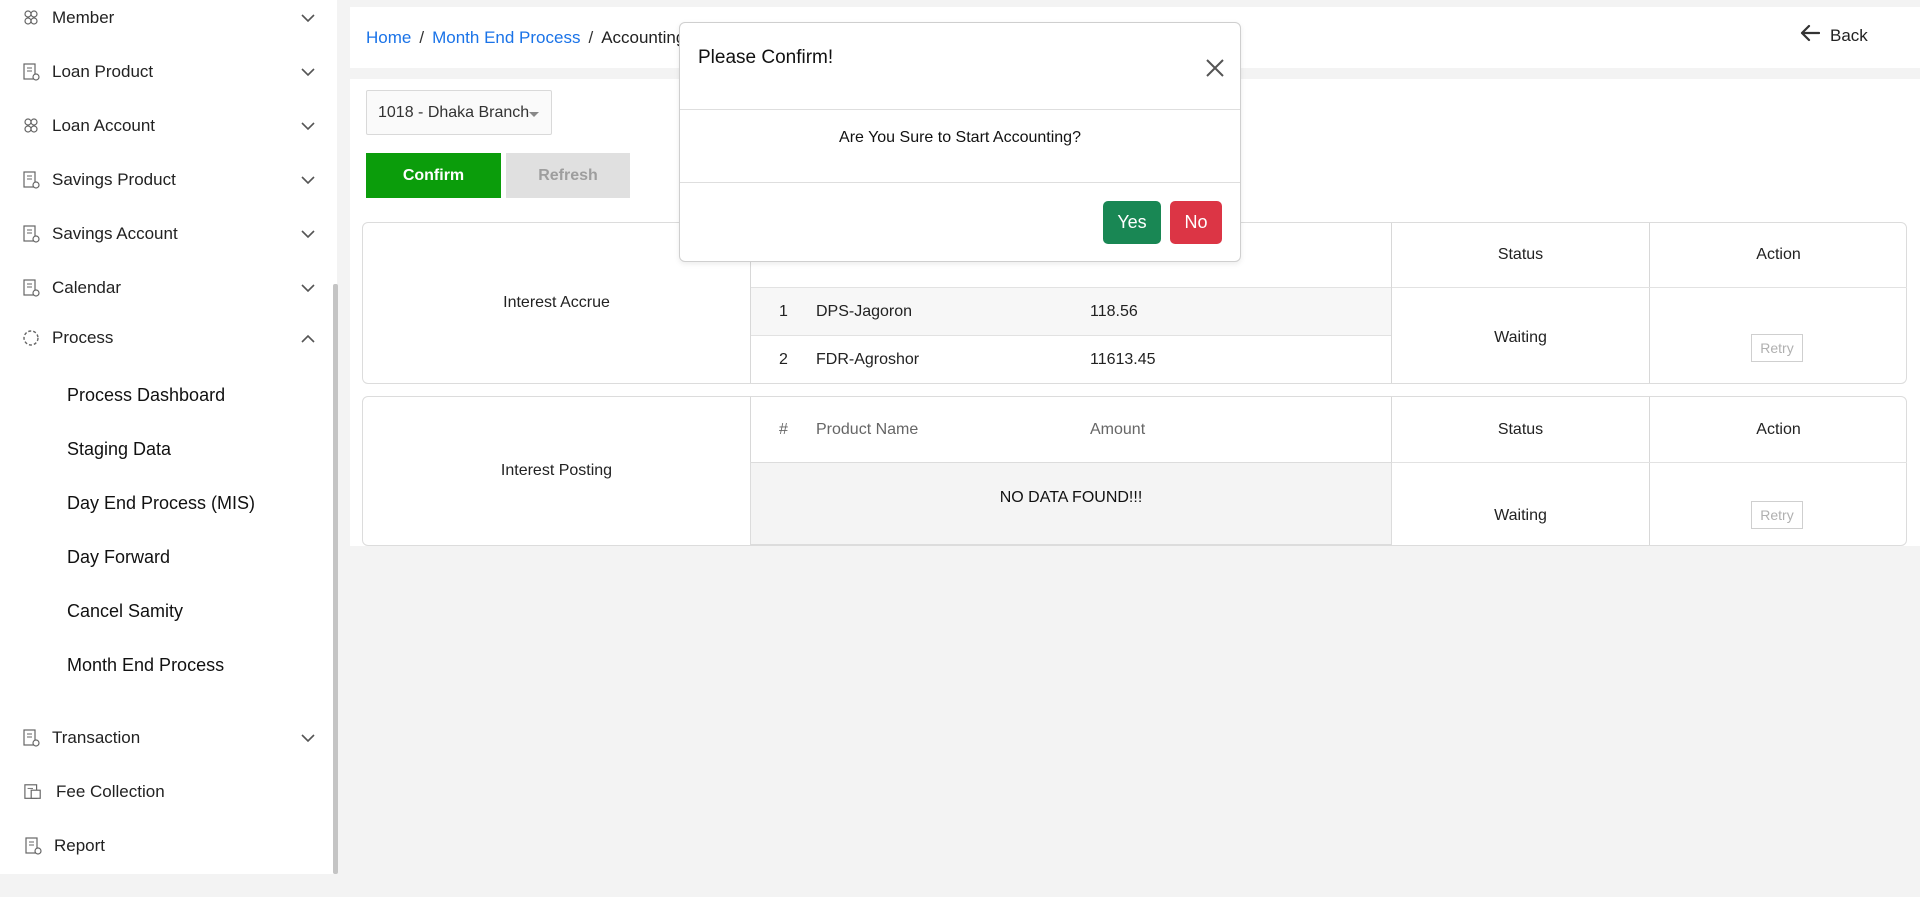 This screenshot has height=897, width=1920. I want to click on sidebar-scrollbar, so click(335, 579).